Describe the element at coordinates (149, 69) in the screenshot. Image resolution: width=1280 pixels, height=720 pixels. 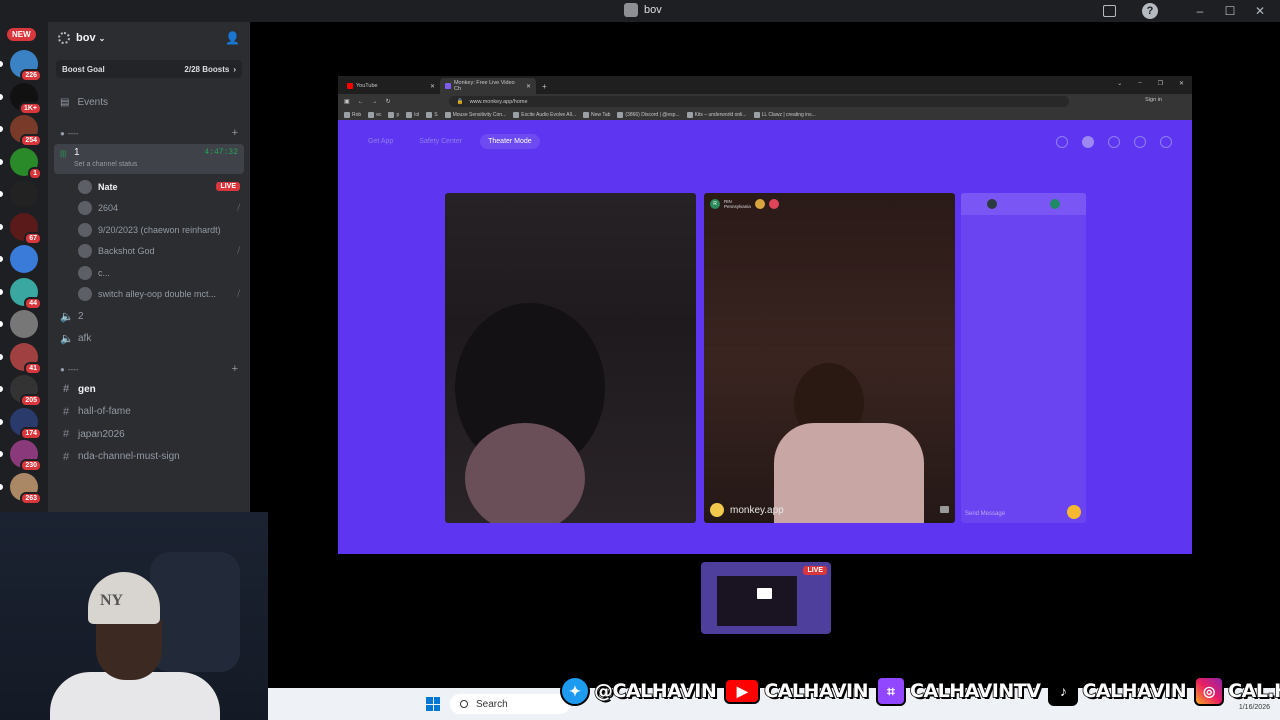
I see `boost-goal: Boost Goal 2/28 Boosts ›` at that location.